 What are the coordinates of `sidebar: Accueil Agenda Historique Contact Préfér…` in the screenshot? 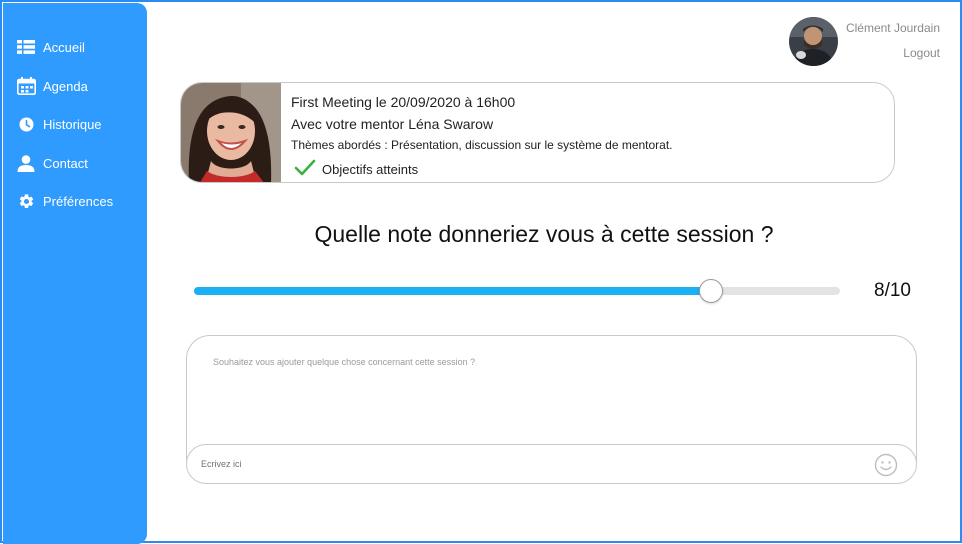 It's located at (75, 273).